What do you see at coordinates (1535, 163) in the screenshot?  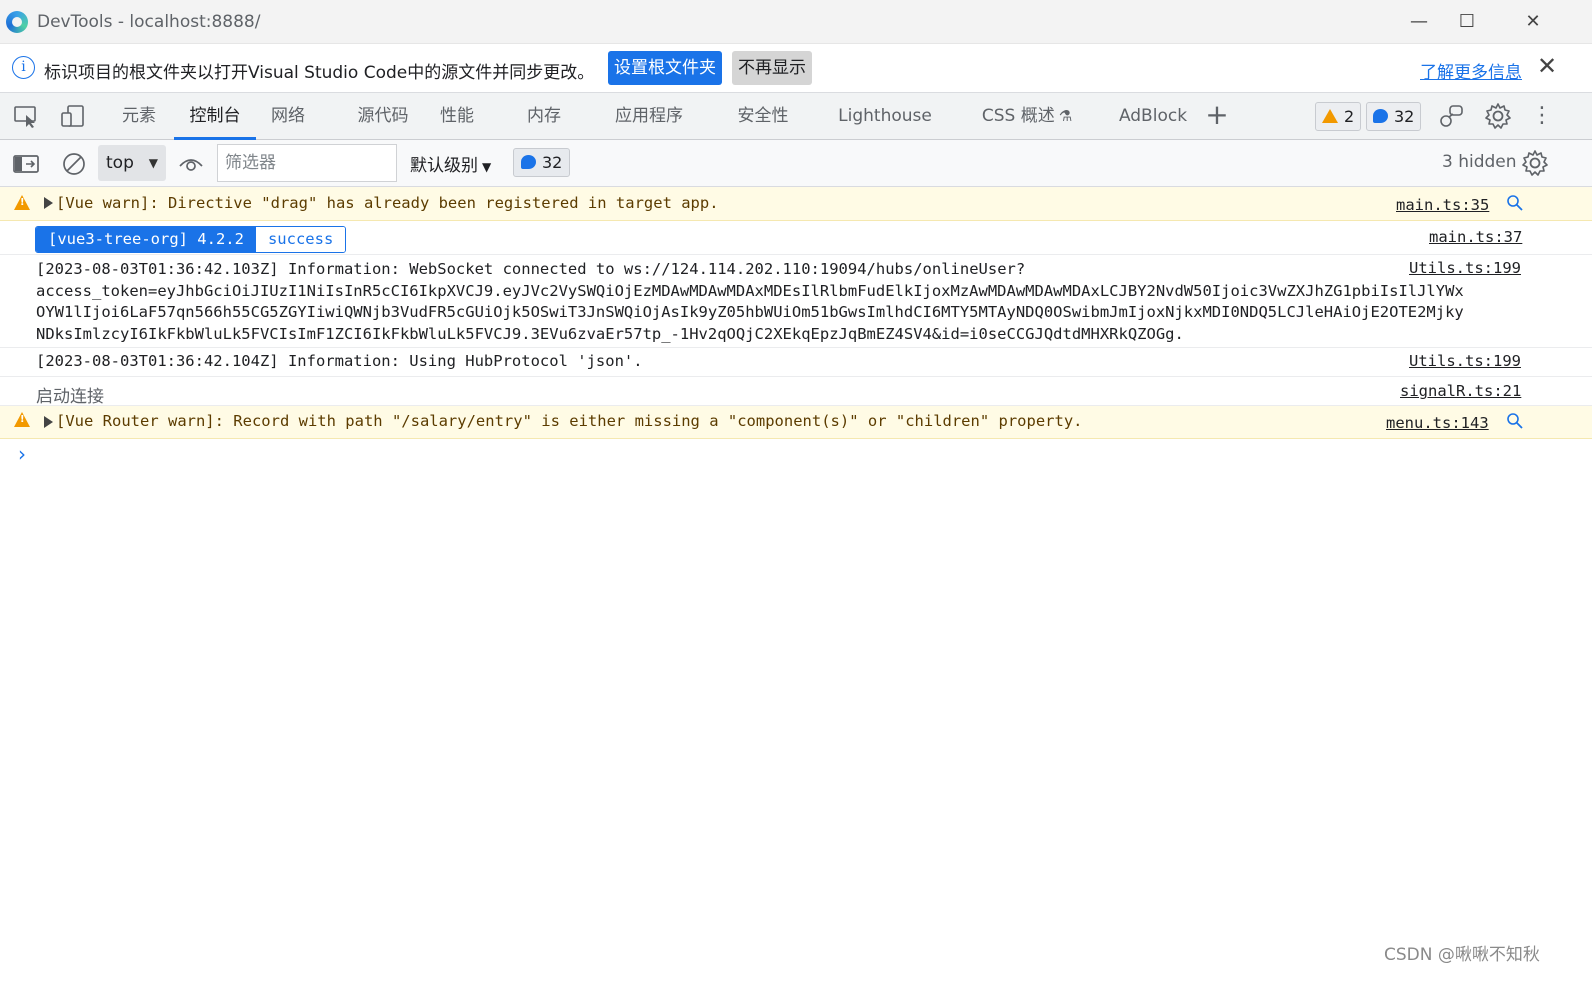 I see `console-settings-gear-icon` at bounding box center [1535, 163].